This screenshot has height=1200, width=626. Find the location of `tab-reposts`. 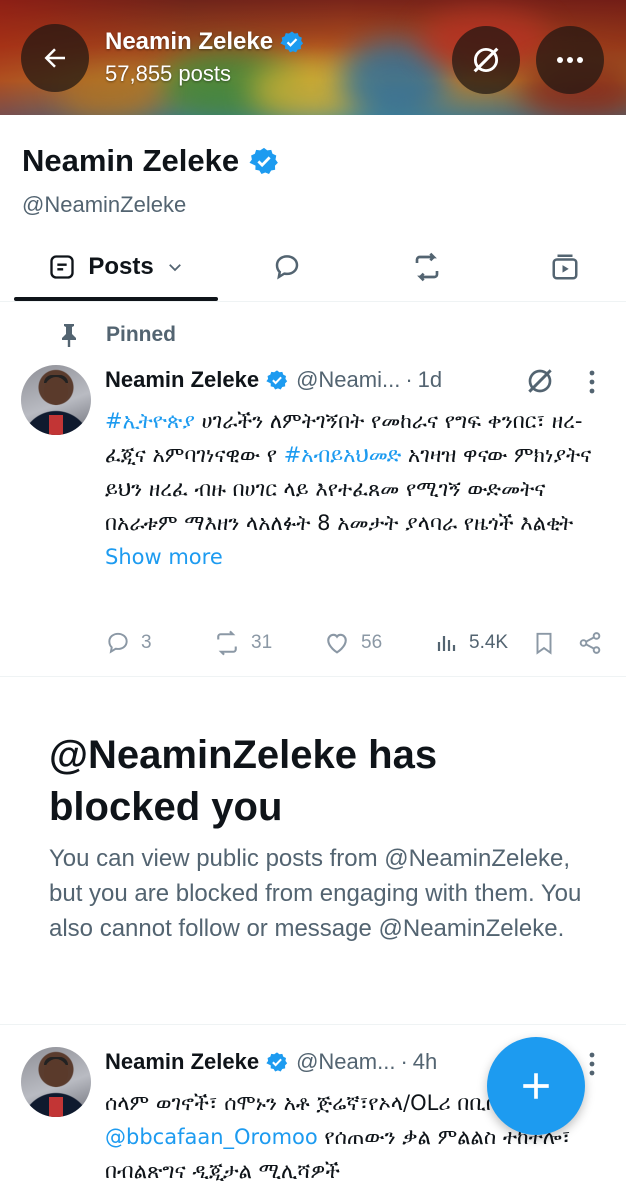

tab-reposts is located at coordinates (427, 267).